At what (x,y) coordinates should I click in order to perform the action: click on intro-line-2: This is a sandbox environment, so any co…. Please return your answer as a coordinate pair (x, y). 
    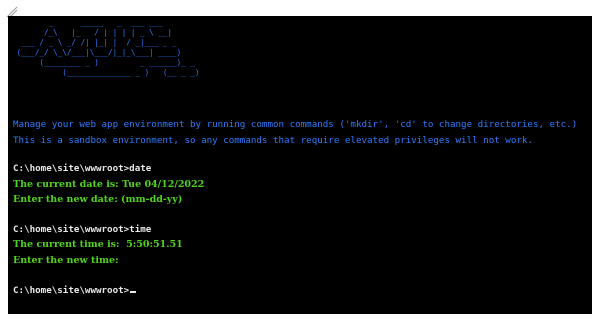
    Looking at the image, I should click on (273, 140).